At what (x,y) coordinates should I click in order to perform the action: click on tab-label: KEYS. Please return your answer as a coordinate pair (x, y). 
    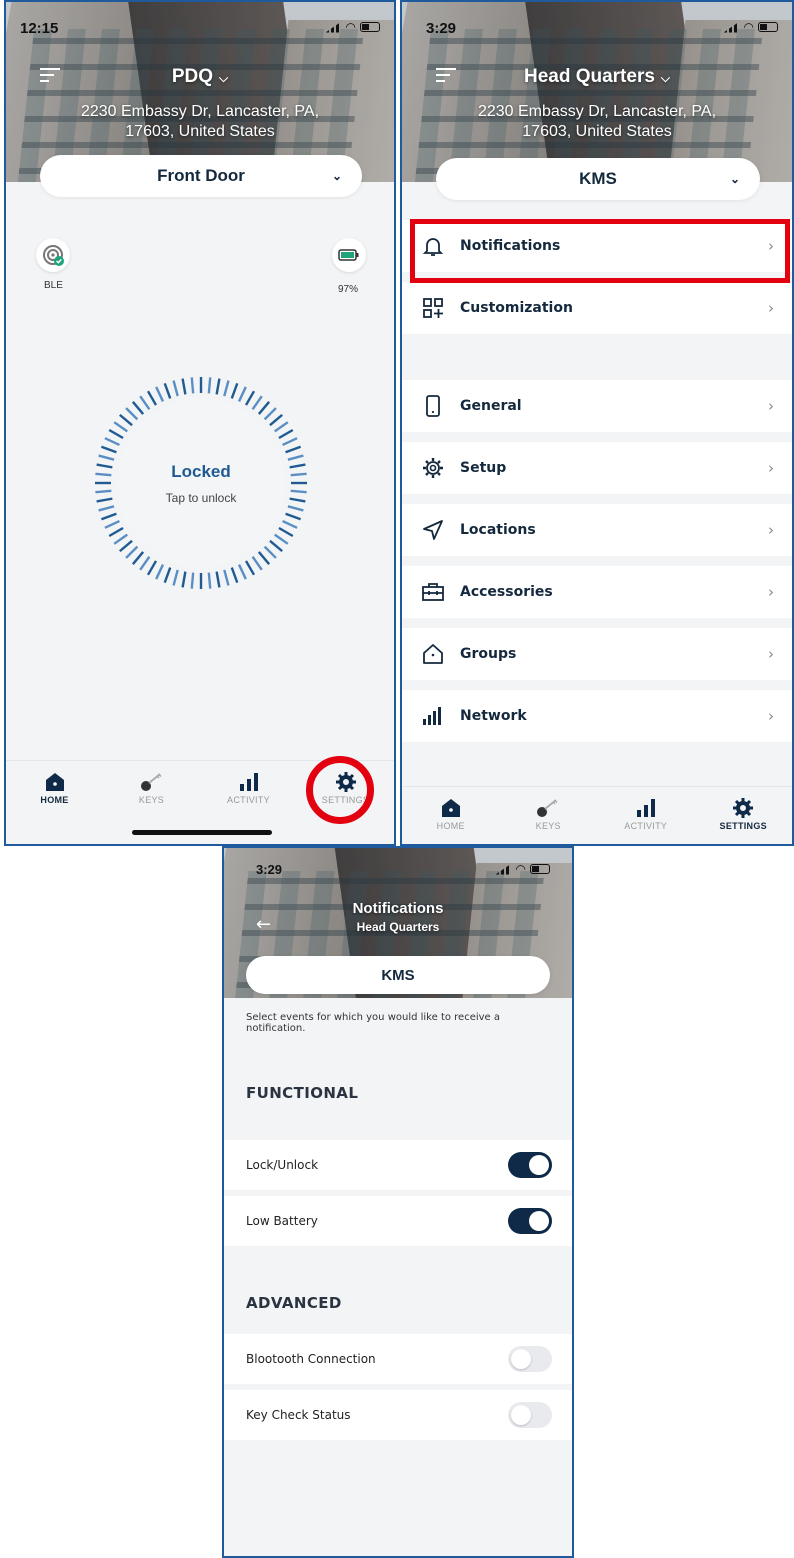
    Looking at the image, I should click on (151, 800).